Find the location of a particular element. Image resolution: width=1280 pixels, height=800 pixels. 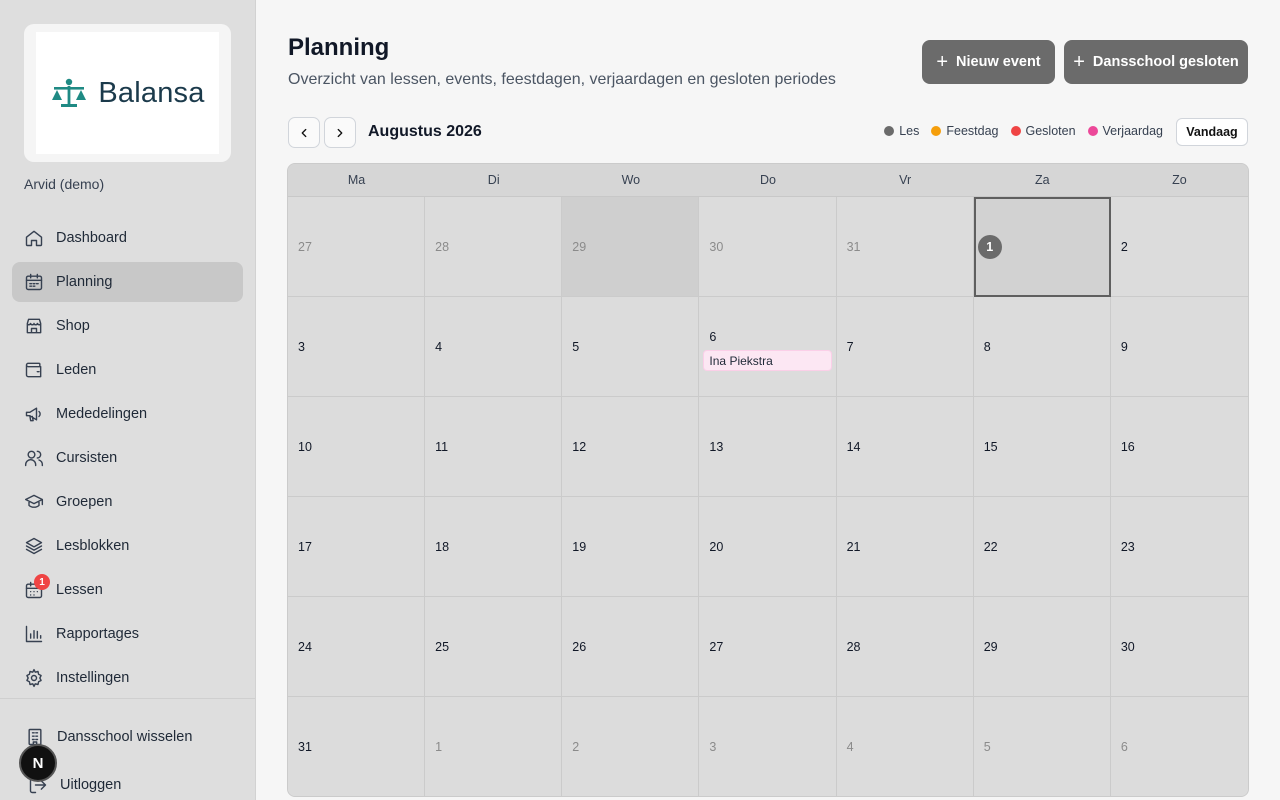

home-icon is located at coordinates (34, 238).